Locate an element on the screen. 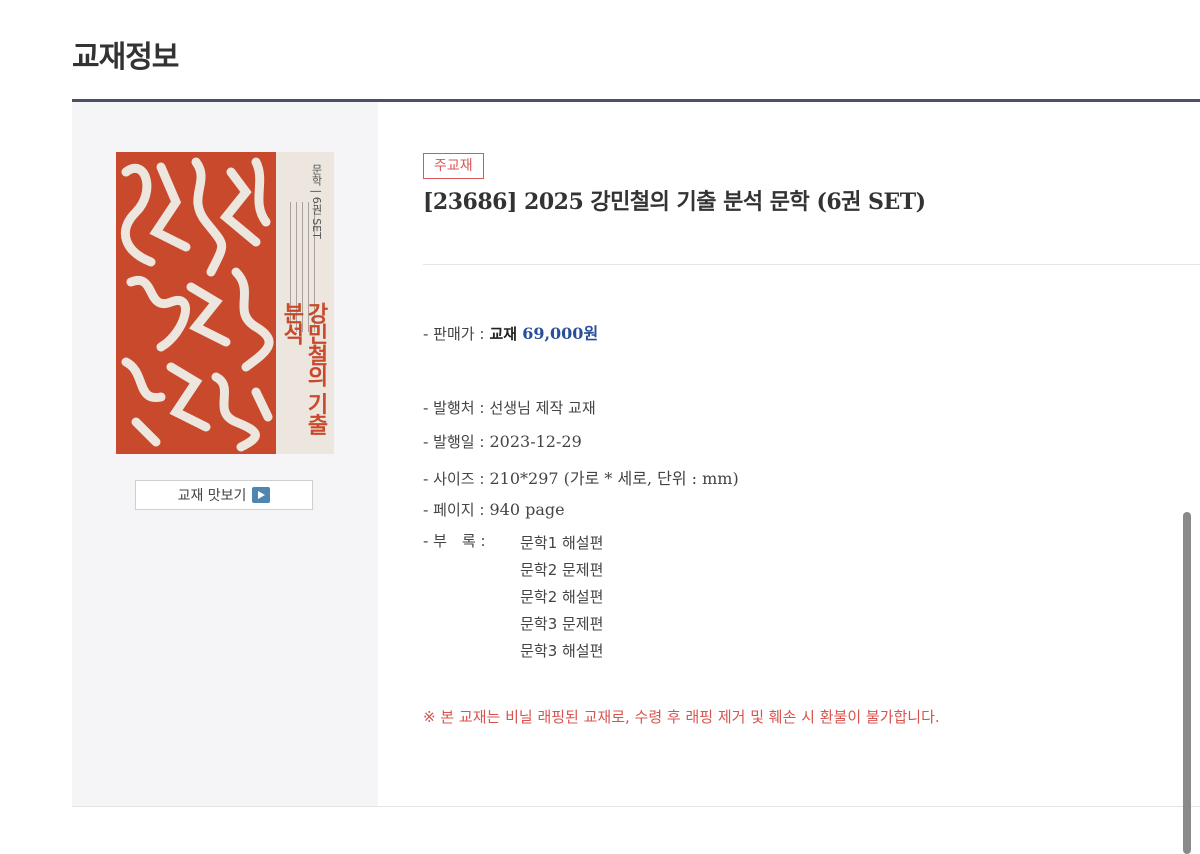 This screenshot has width=1200, height=854. scrollbar is located at coordinates (1187, 683).